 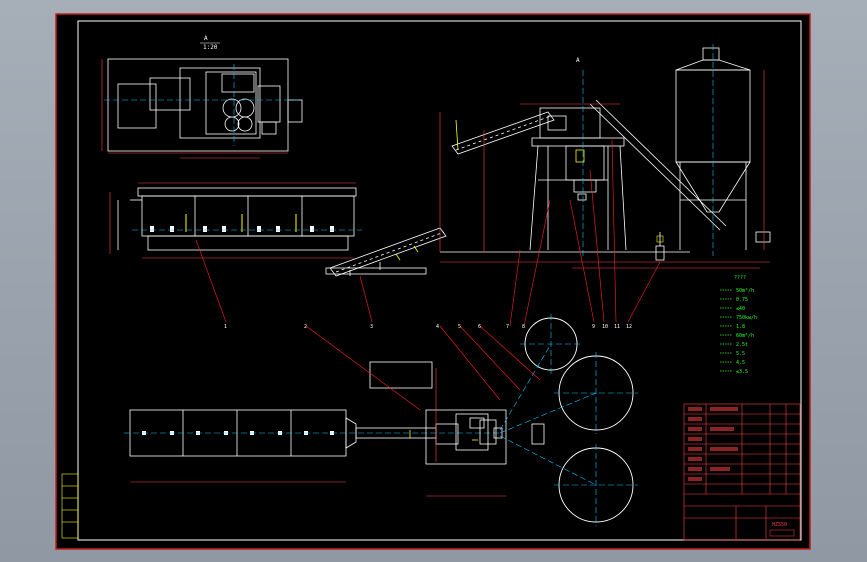 What do you see at coordinates (507, 327) in the screenshot?
I see `callout-number: 7` at bounding box center [507, 327].